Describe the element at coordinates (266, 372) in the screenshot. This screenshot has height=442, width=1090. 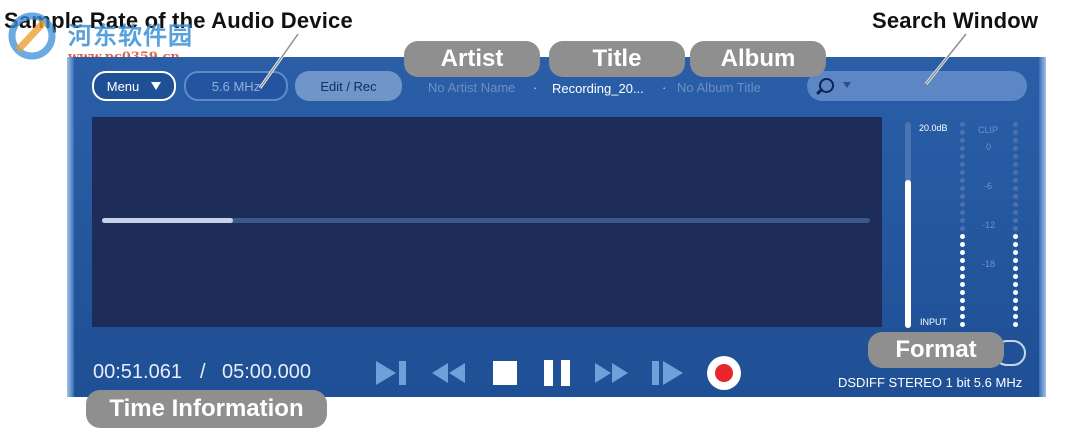
I see `time-total: 05:00.000` at that location.